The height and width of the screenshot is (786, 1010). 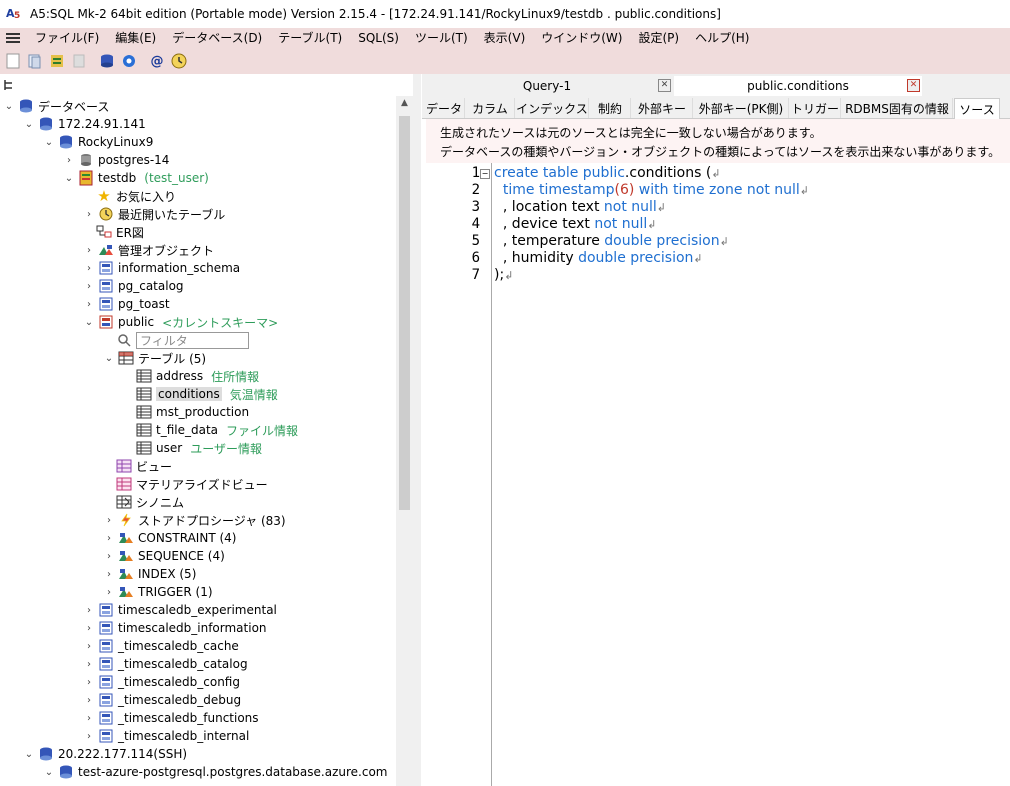 I want to click on tab-data: データ, so click(x=444, y=108).